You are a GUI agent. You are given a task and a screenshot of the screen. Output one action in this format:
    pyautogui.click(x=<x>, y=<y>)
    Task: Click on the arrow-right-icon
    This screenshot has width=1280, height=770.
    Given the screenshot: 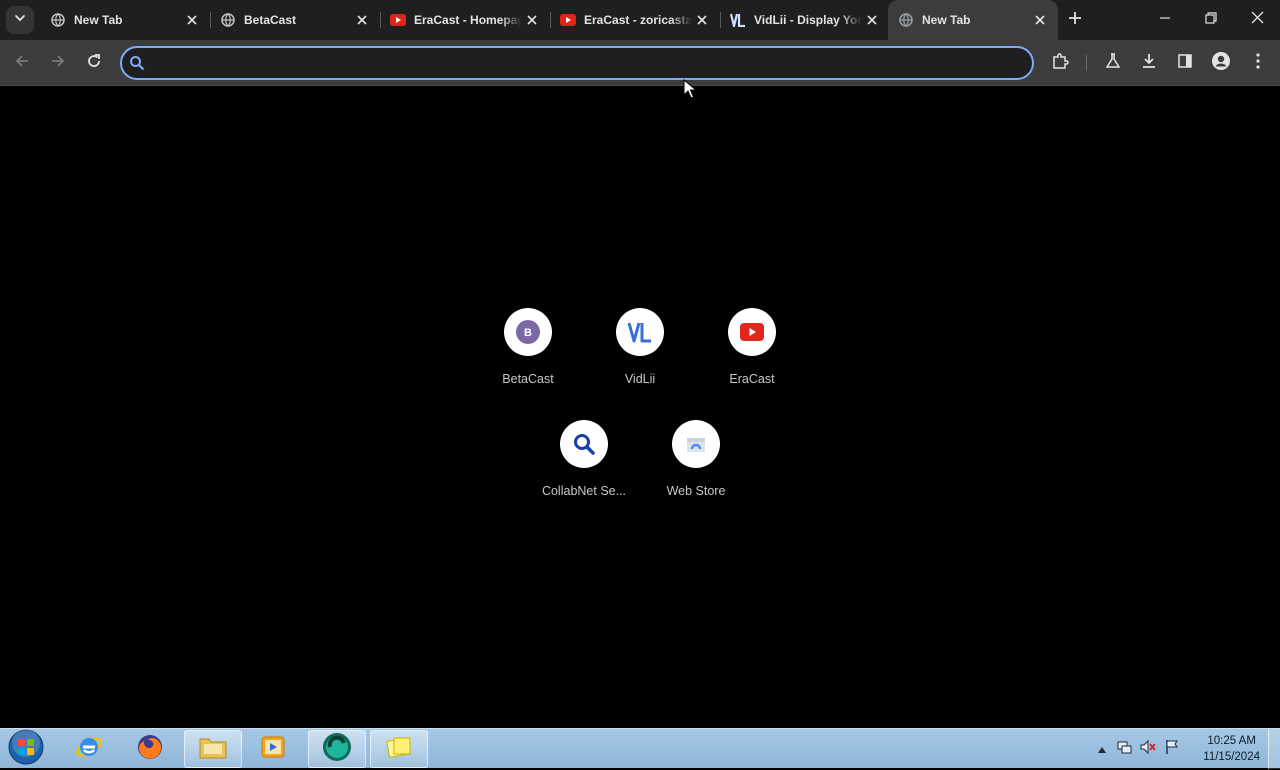 What is the action you would take?
    pyautogui.click(x=58, y=63)
    